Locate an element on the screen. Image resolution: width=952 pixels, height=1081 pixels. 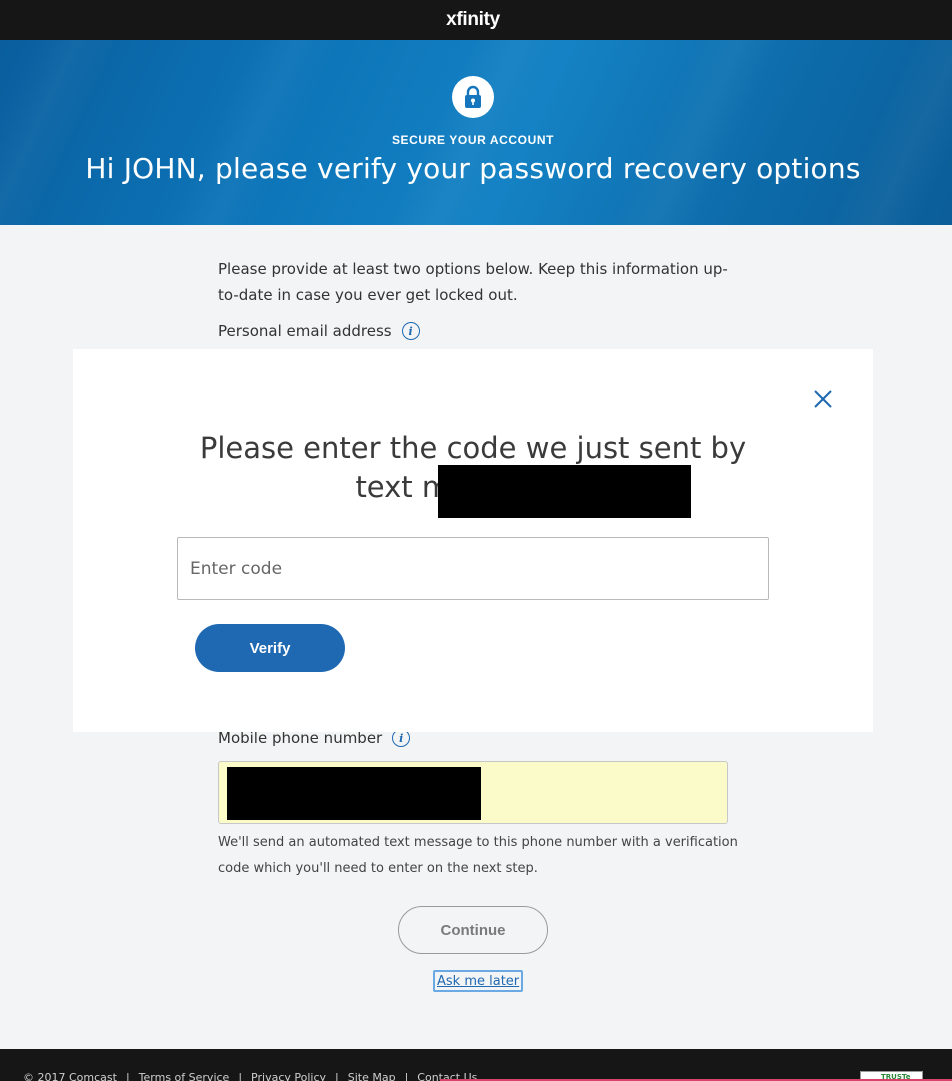
verify-button: Verify is located at coordinates (270, 648).